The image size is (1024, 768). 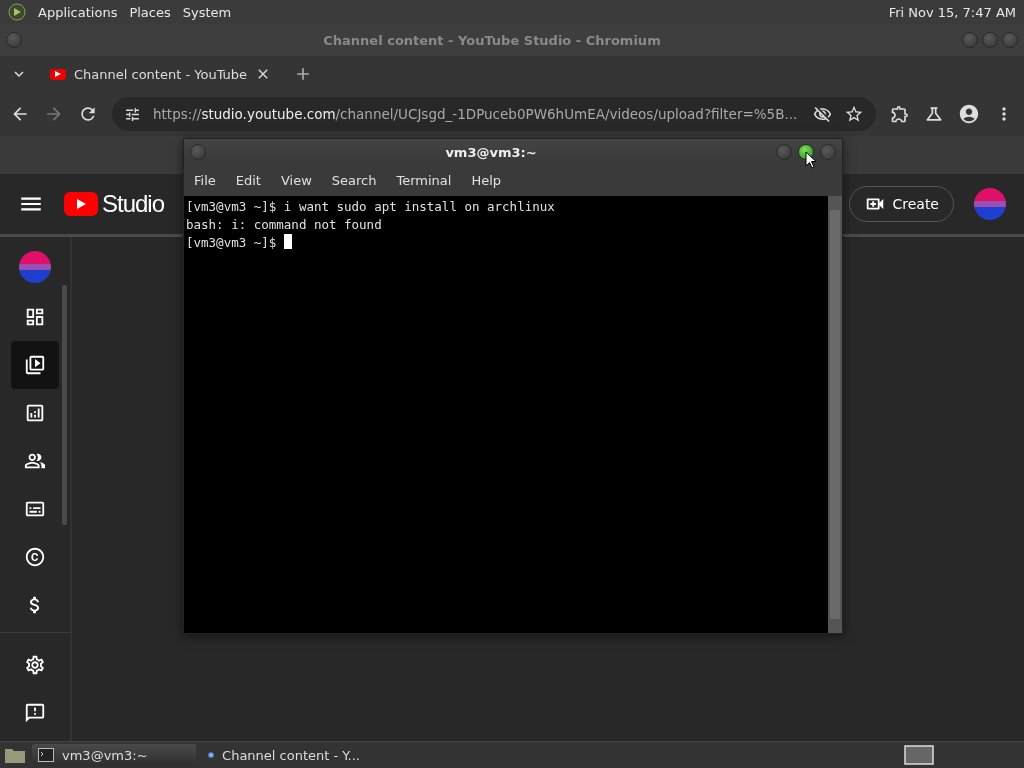 I want to click on sidebar-item, so click(x=35, y=365).